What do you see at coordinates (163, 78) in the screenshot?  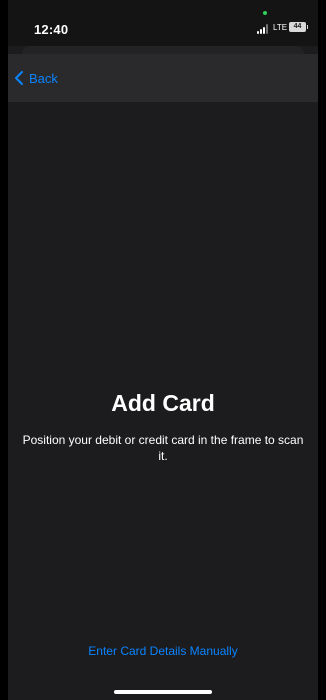 I see `navigation-bar: Back` at bounding box center [163, 78].